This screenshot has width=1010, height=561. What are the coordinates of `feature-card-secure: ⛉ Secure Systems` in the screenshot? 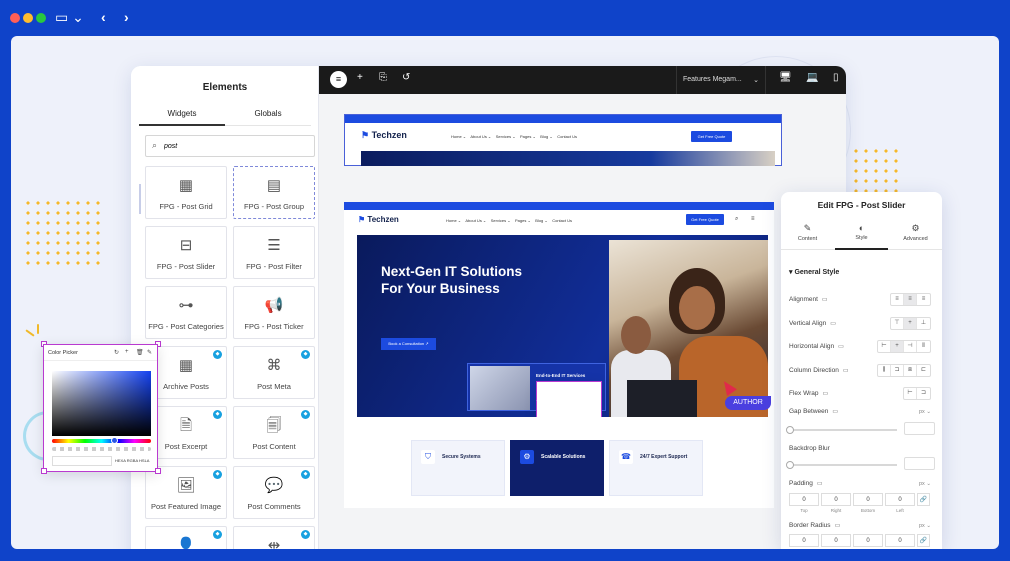 It's located at (458, 468).